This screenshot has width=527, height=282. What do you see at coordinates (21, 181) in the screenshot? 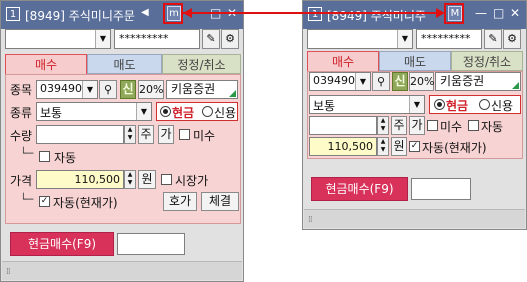
I see `price-label: 가격` at bounding box center [21, 181].